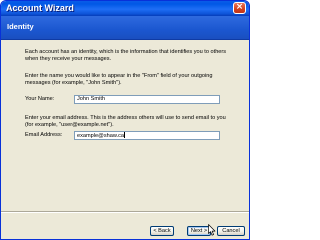 This screenshot has height=240, width=320. Describe the element at coordinates (162, 231) in the screenshot. I see `back-button: < Back` at that location.